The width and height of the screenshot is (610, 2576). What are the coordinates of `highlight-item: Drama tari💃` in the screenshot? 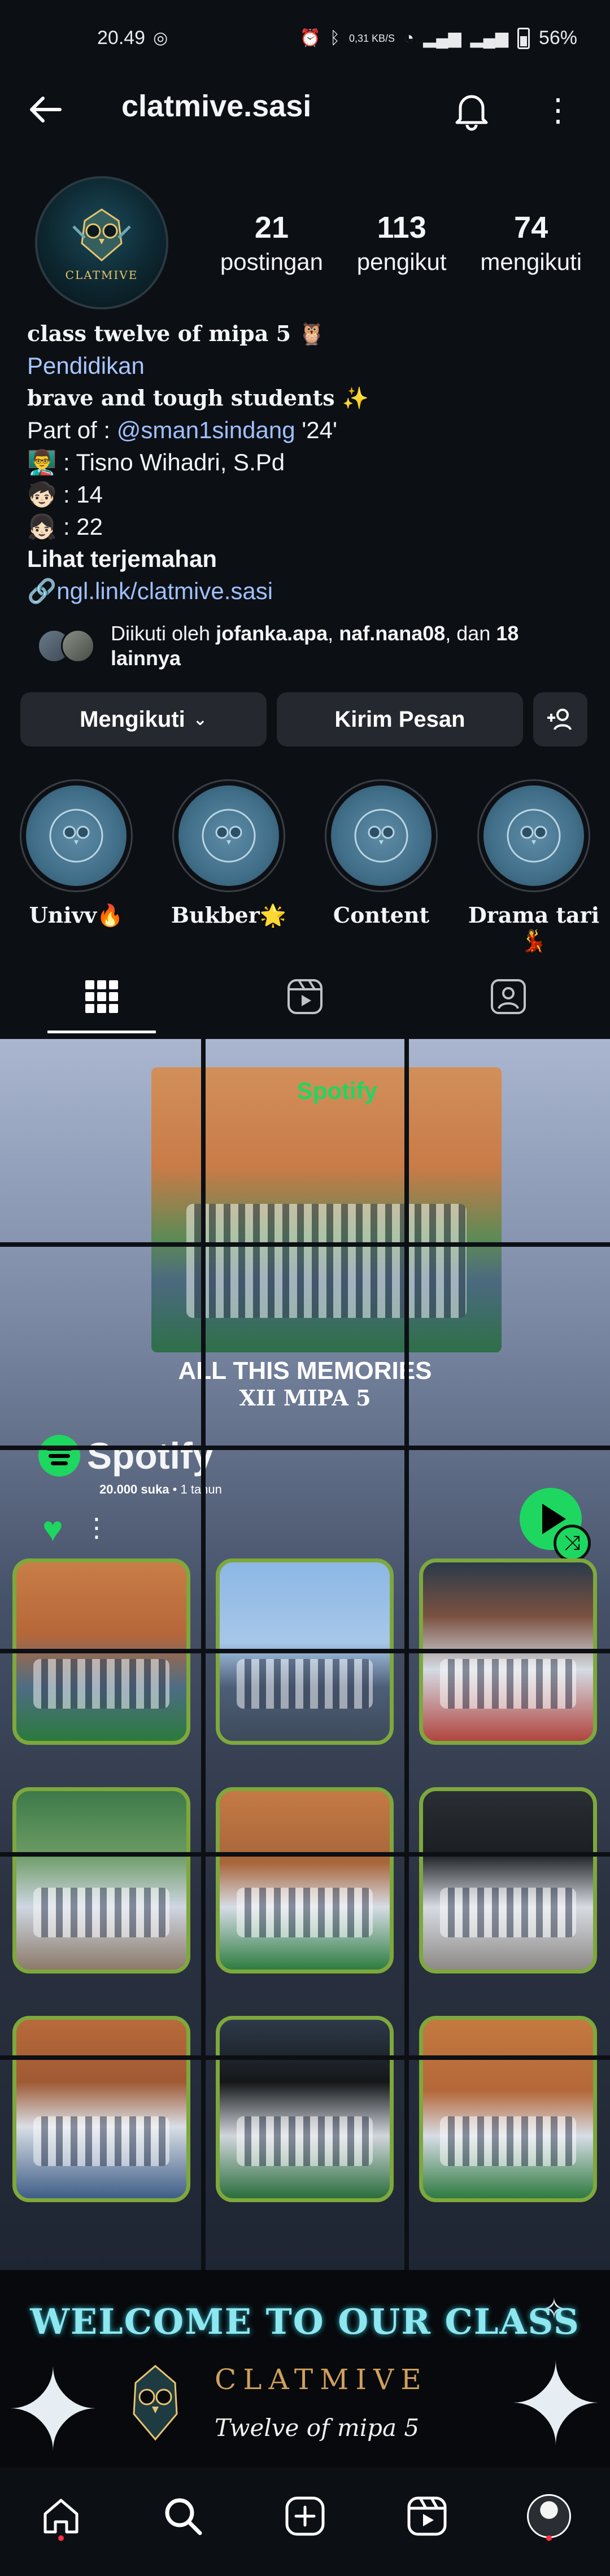 It's located at (533, 866).